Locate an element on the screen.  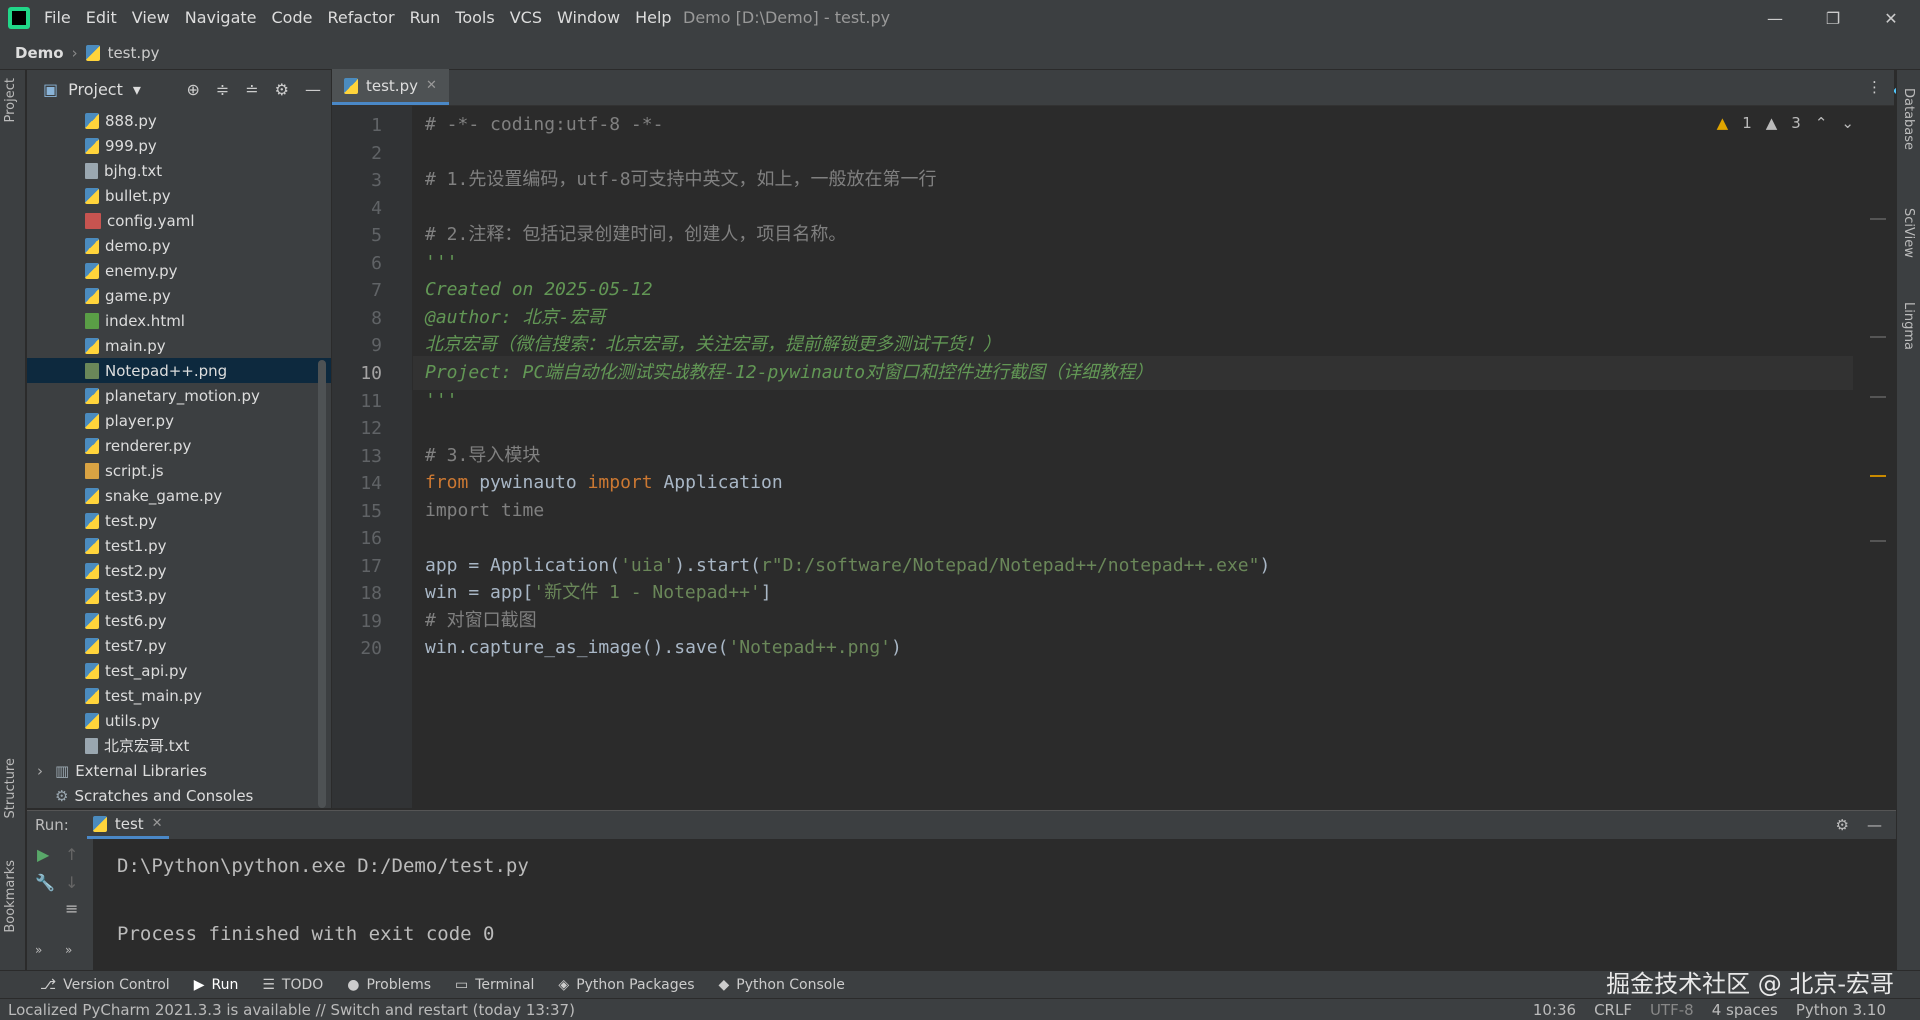
editor-scroll-markers is located at coordinates (1878, 400).